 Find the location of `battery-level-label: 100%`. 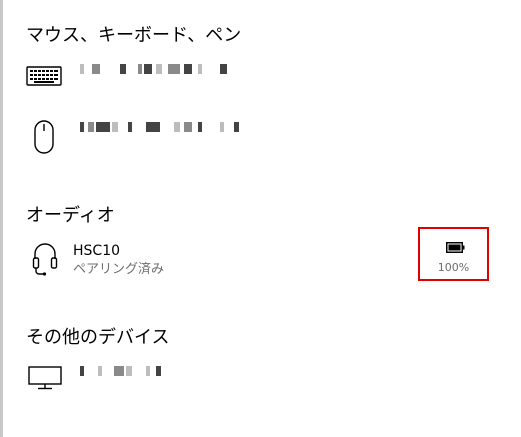

battery-level-label: 100% is located at coordinates (453, 267).